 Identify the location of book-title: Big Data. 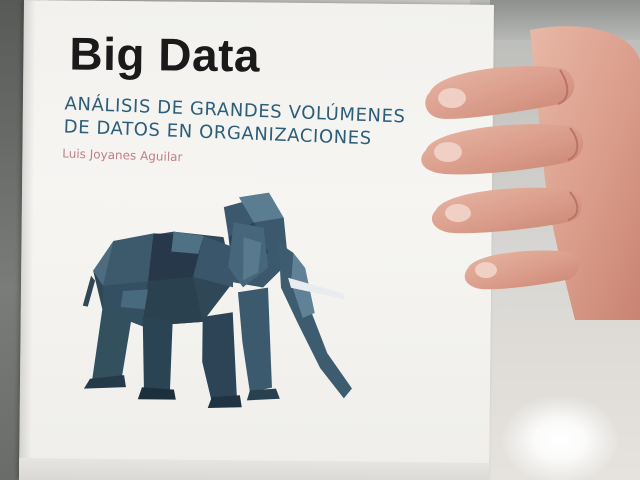
(165, 54).